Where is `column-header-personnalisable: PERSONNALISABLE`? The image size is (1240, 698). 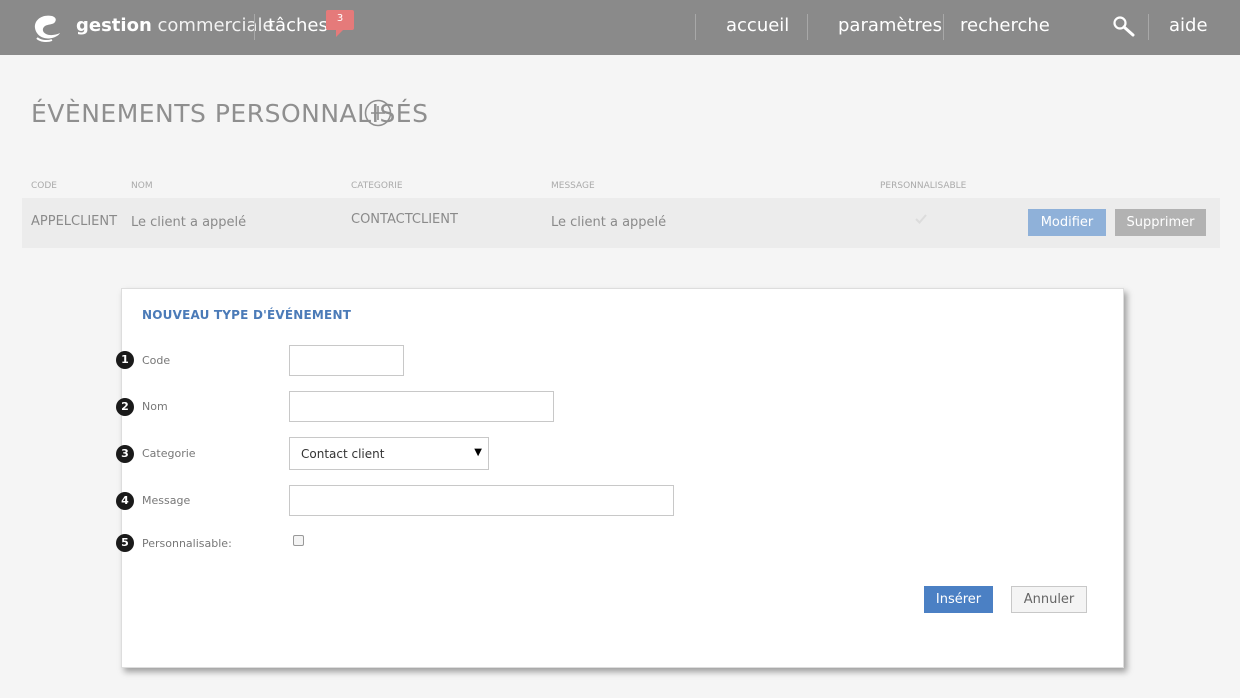 column-header-personnalisable: PERSONNALISABLE is located at coordinates (923, 186).